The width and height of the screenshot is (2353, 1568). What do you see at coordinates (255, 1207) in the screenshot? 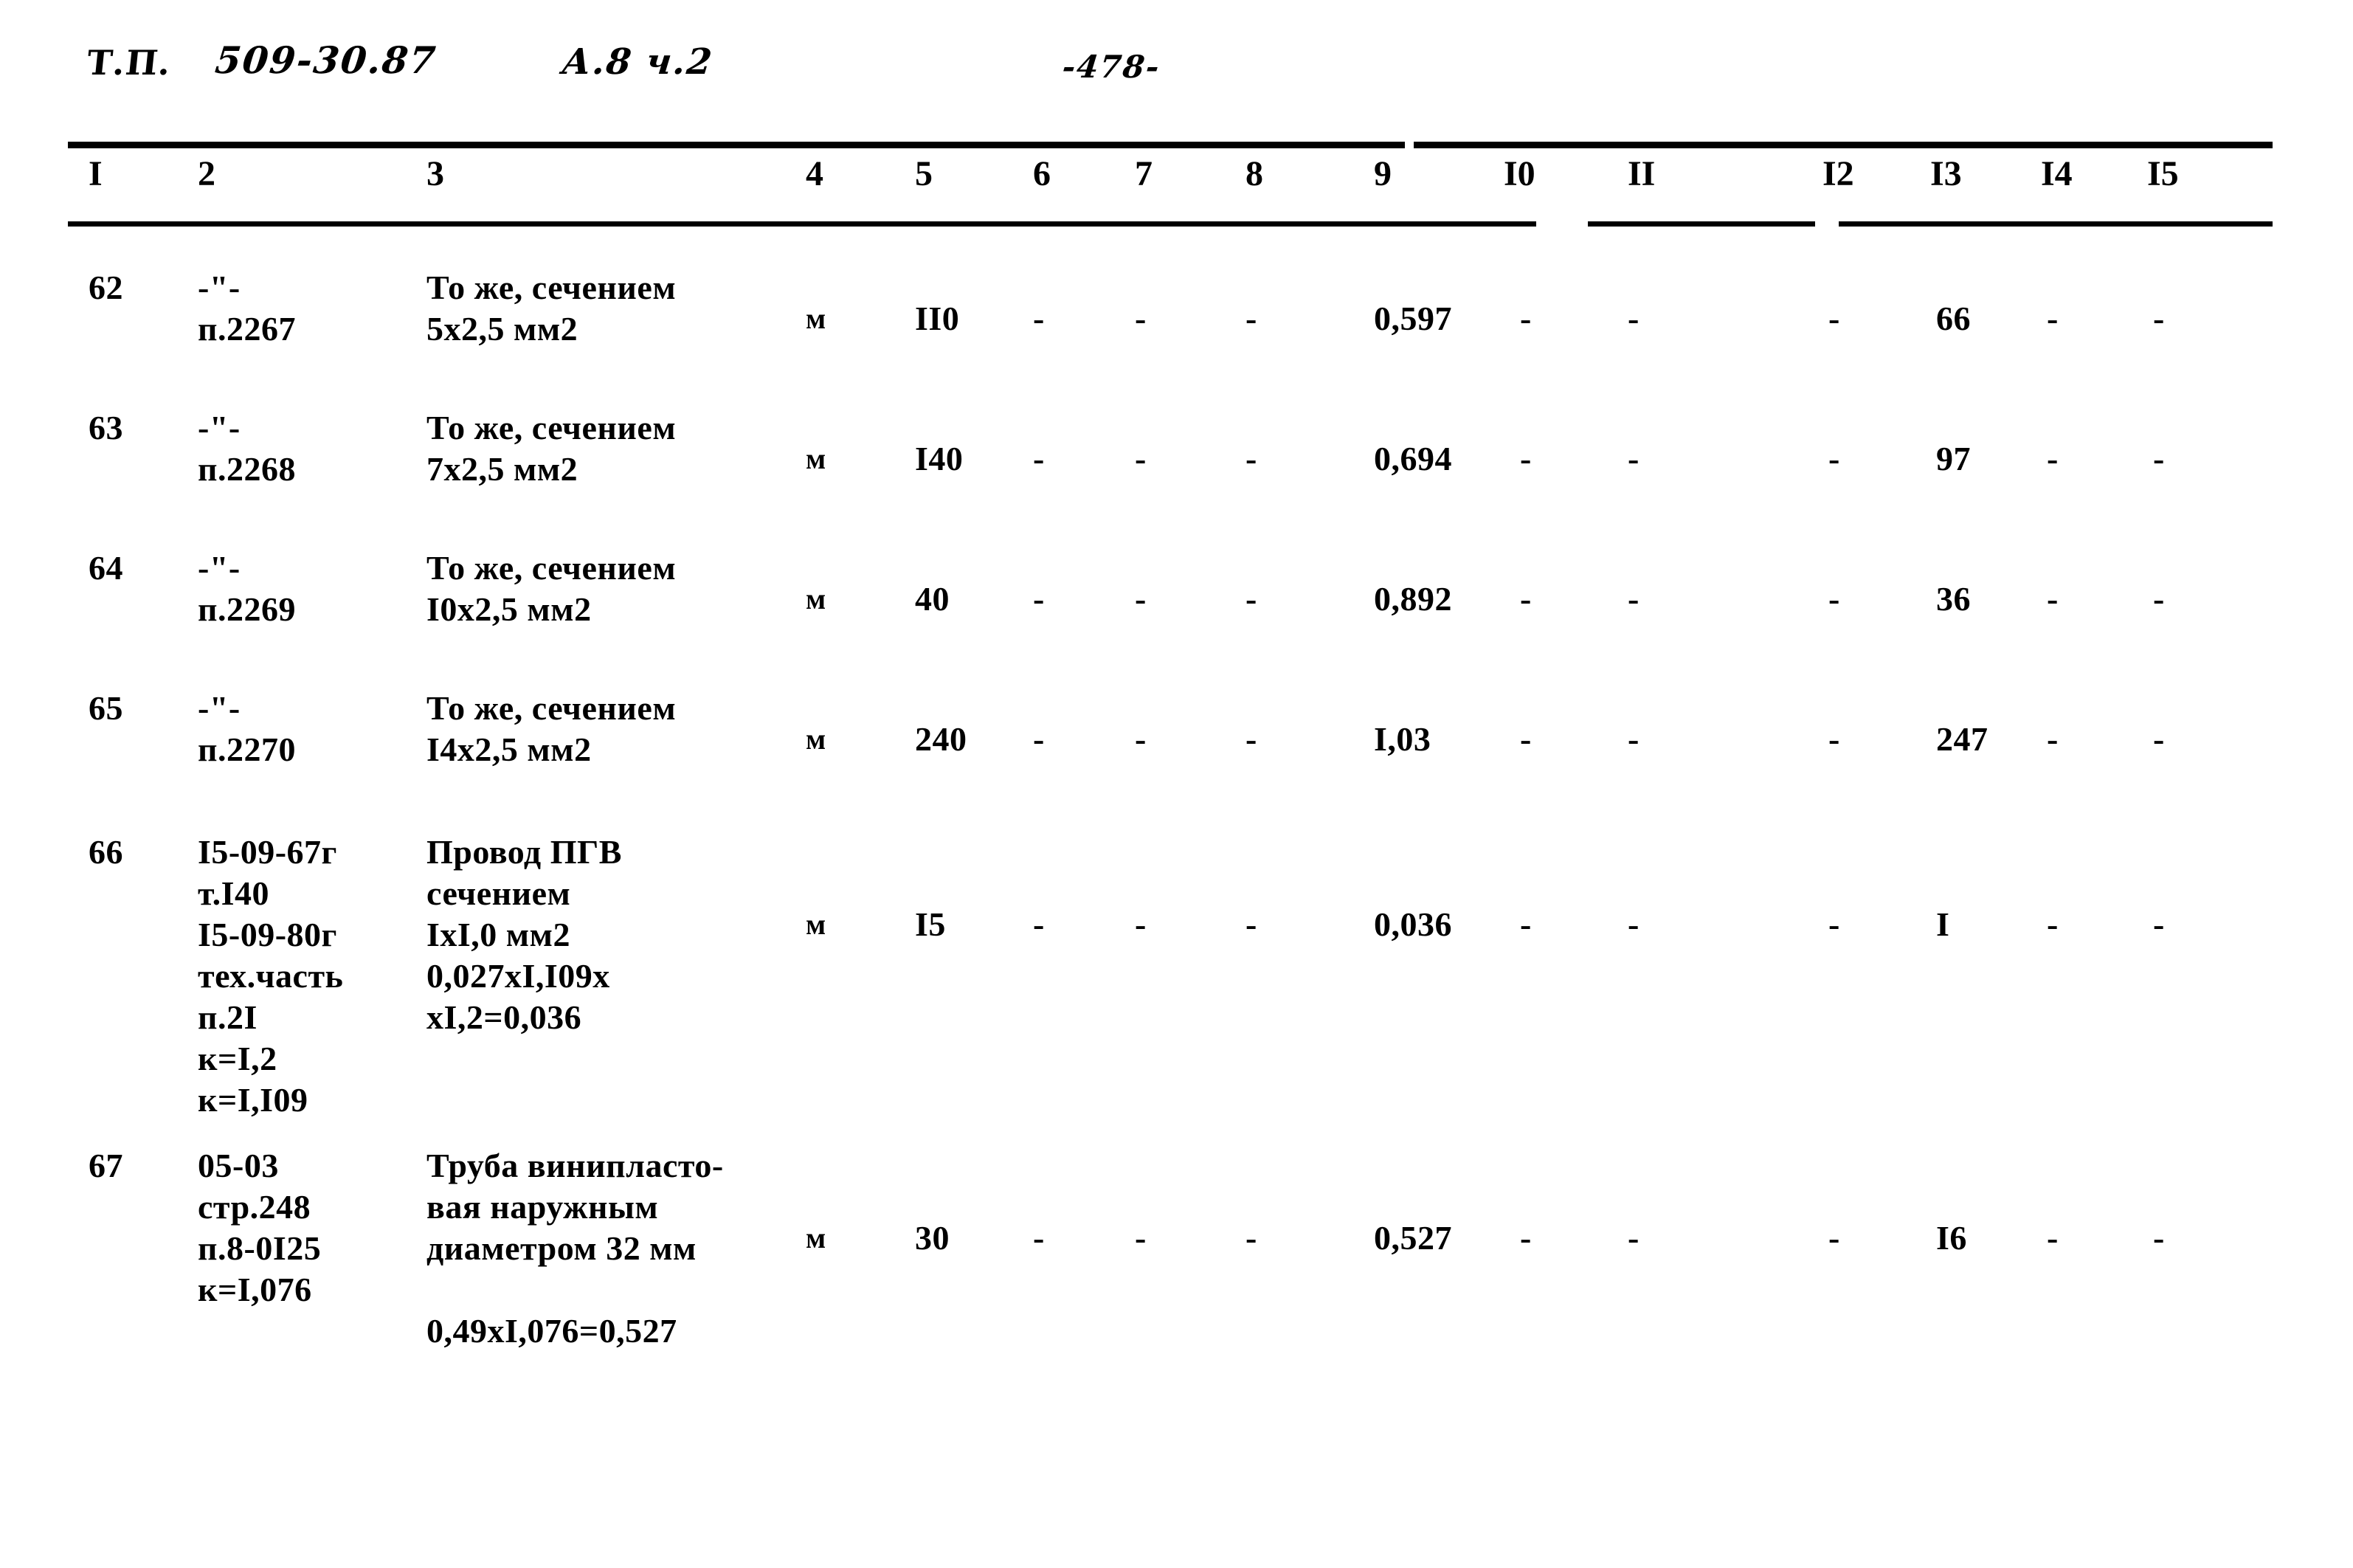
I see `reference-line: стр.248` at bounding box center [255, 1207].